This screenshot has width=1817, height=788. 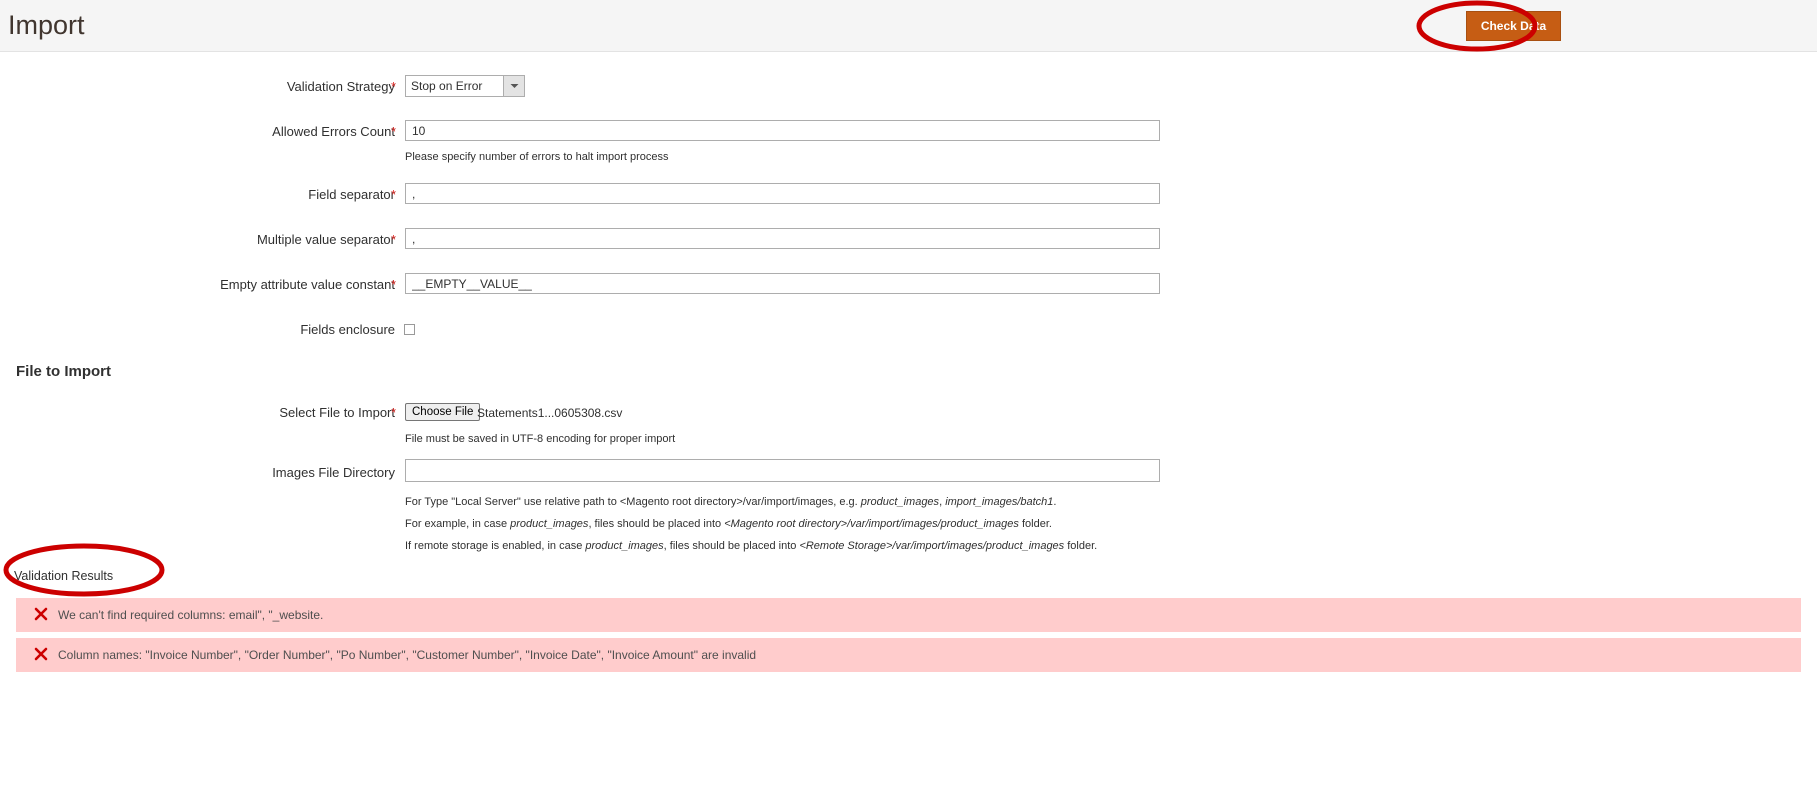 What do you see at coordinates (64, 576) in the screenshot?
I see `validation-results-title: Validation Results` at bounding box center [64, 576].